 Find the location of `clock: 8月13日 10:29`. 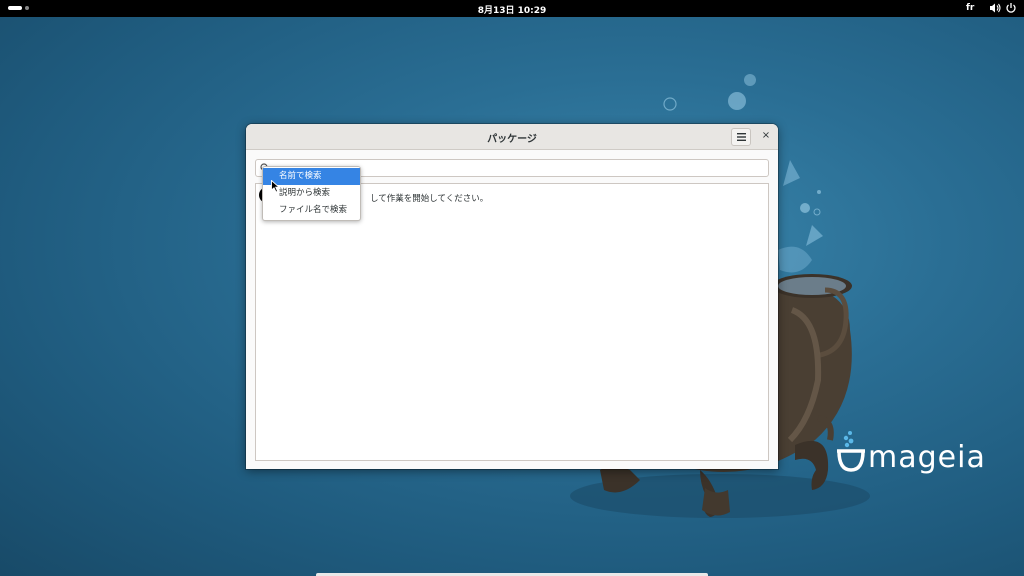

clock: 8月13日 10:29 is located at coordinates (512, 9).